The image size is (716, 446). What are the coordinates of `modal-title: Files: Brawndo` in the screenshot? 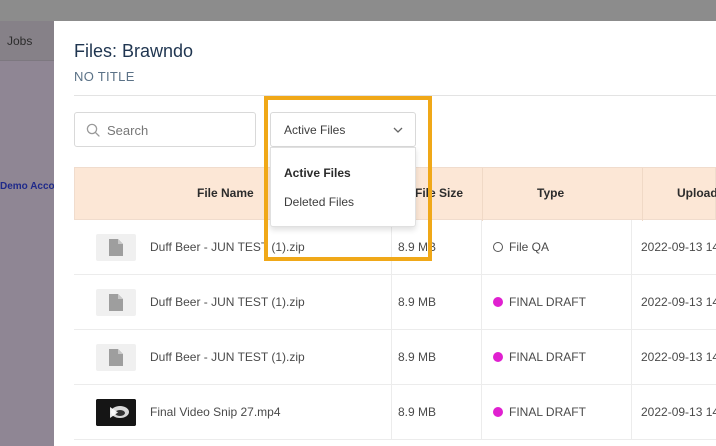 It's located at (134, 51).